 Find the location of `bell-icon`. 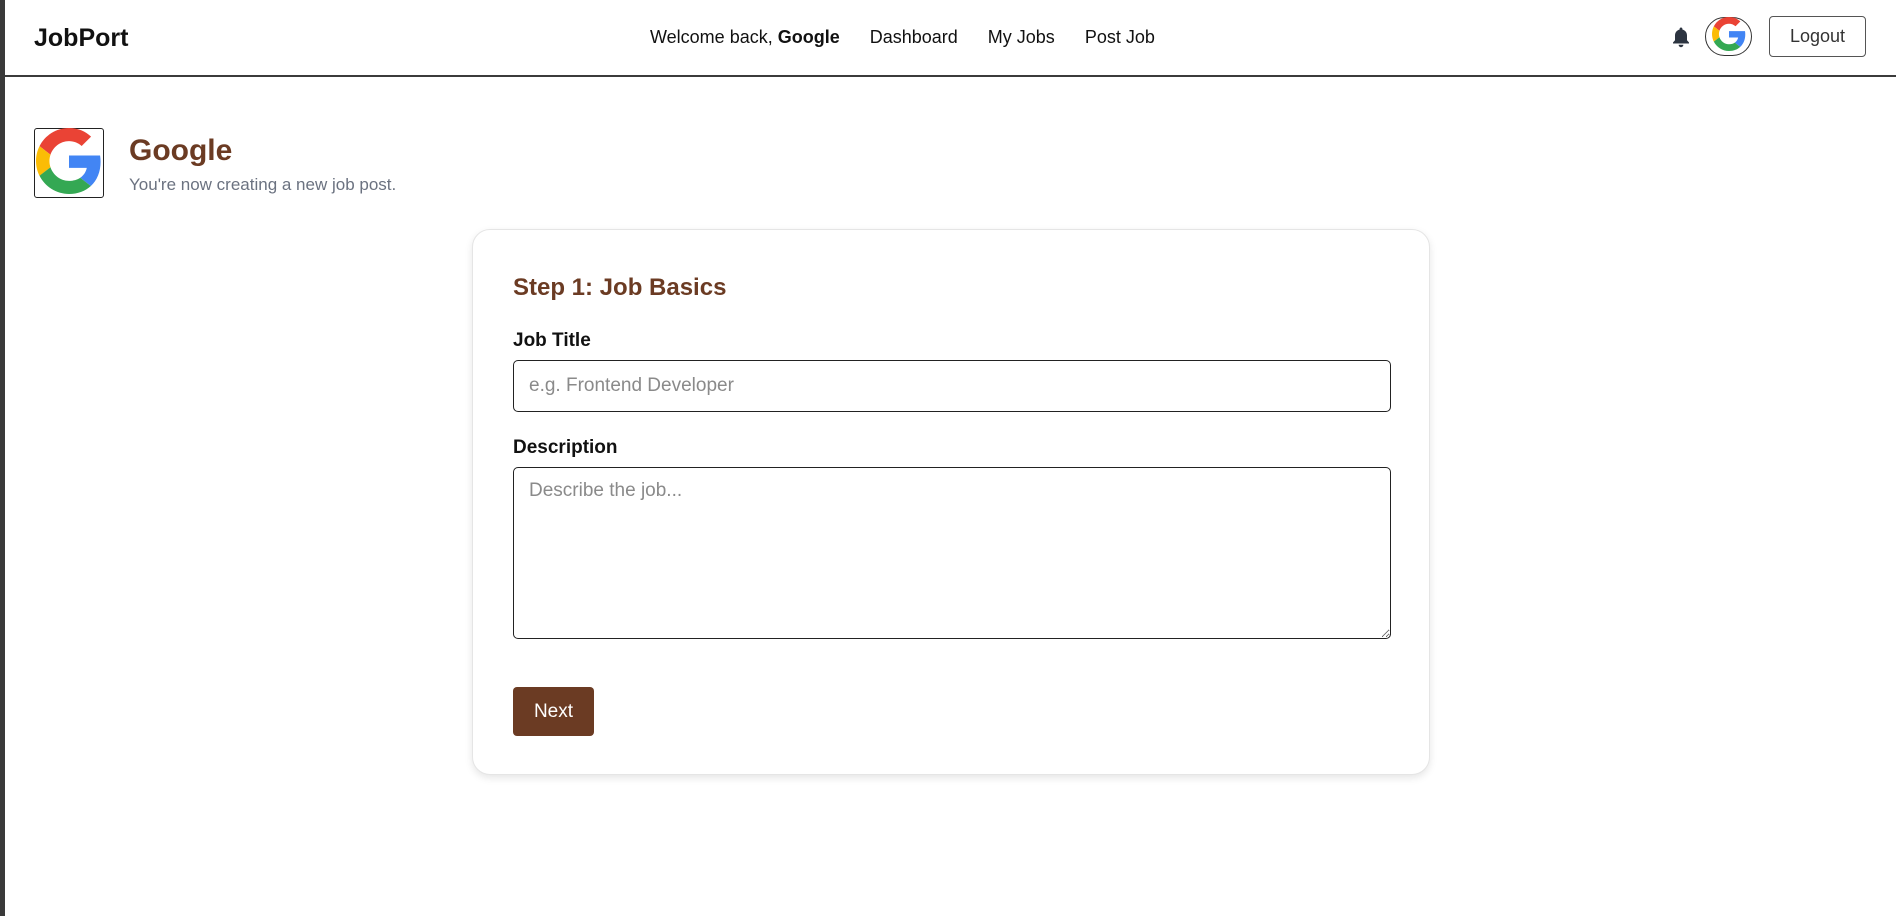

bell-icon is located at coordinates (1681, 37).